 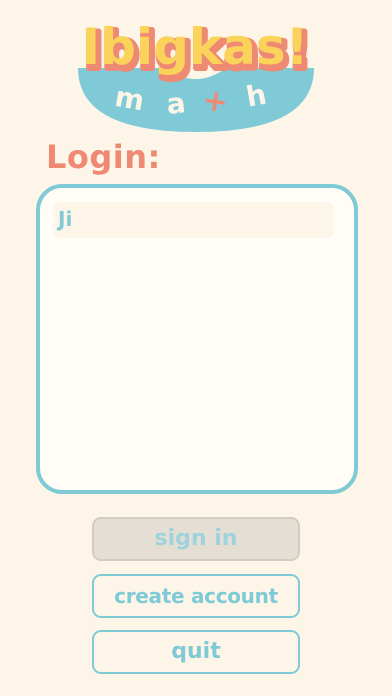 I want to click on quit-button: quit, so click(x=196, y=652).